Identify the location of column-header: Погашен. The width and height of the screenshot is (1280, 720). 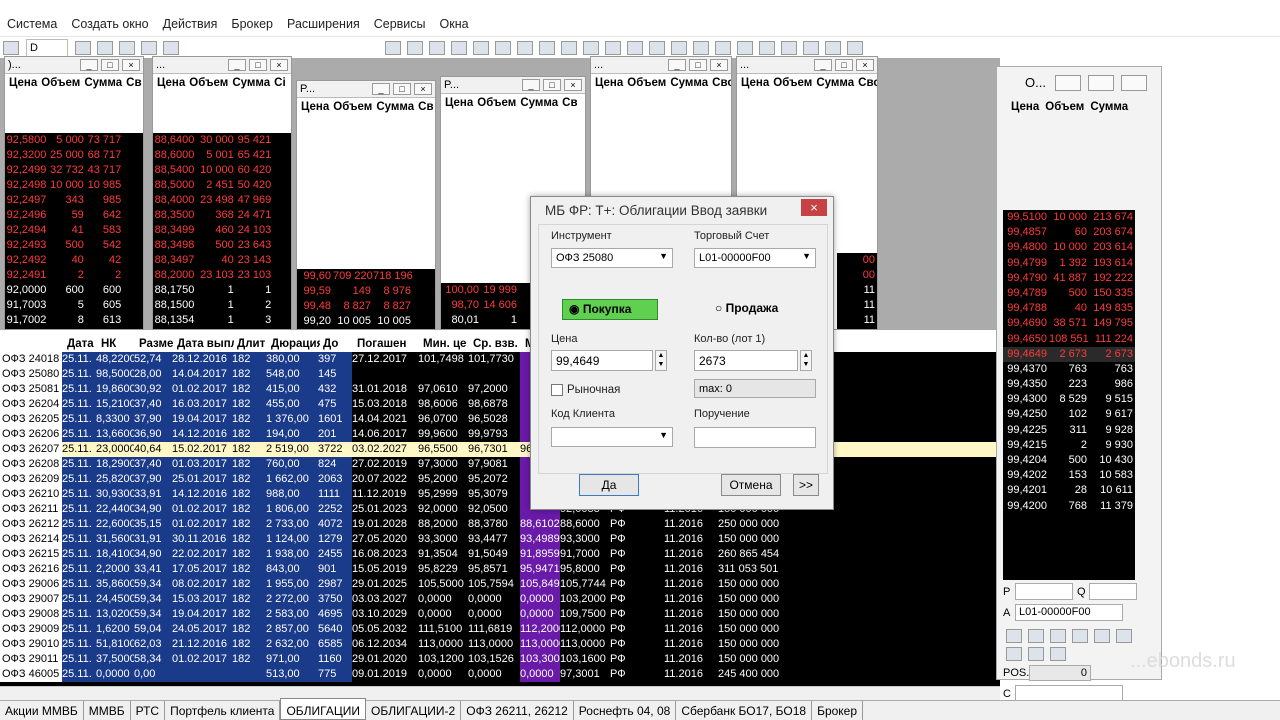
(387, 344).